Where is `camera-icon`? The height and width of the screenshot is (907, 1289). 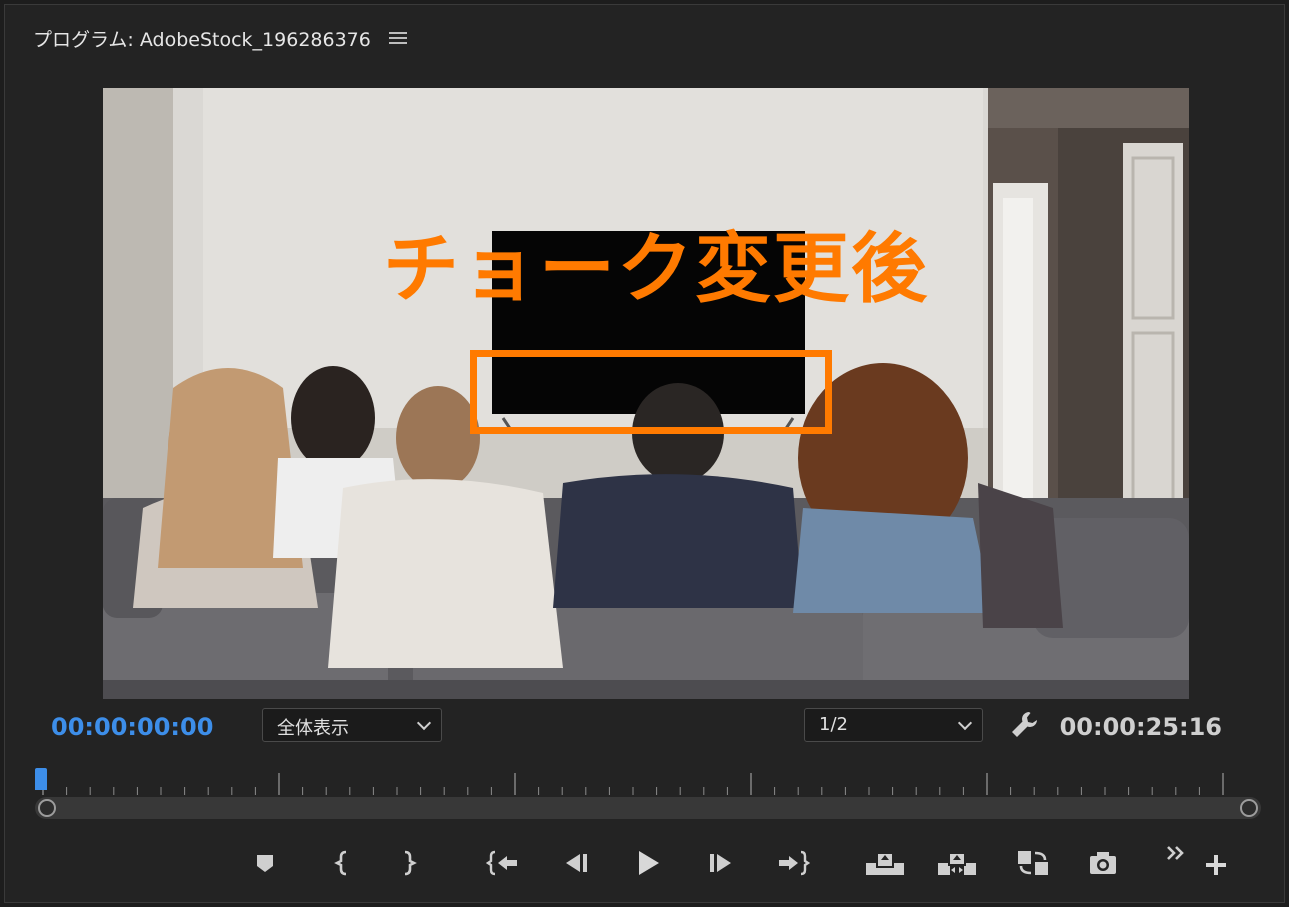
camera-icon is located at coordinates (1103, 863).